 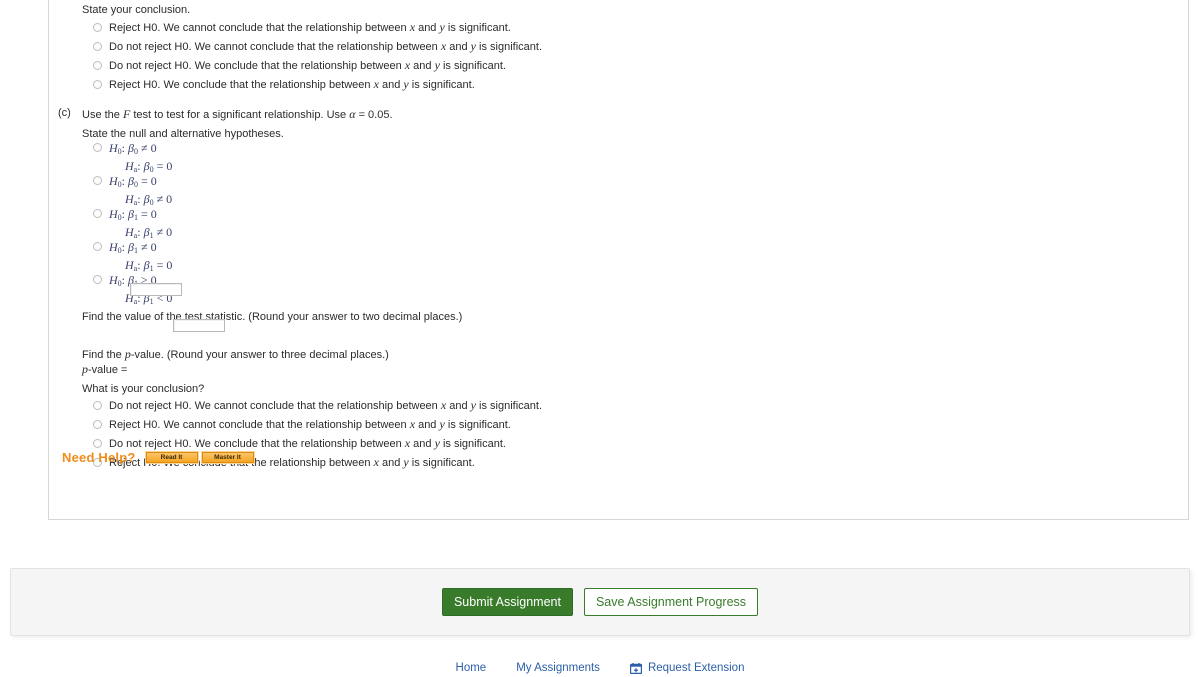 I want to click on test-statistic-input, so click(x=156, y=289).